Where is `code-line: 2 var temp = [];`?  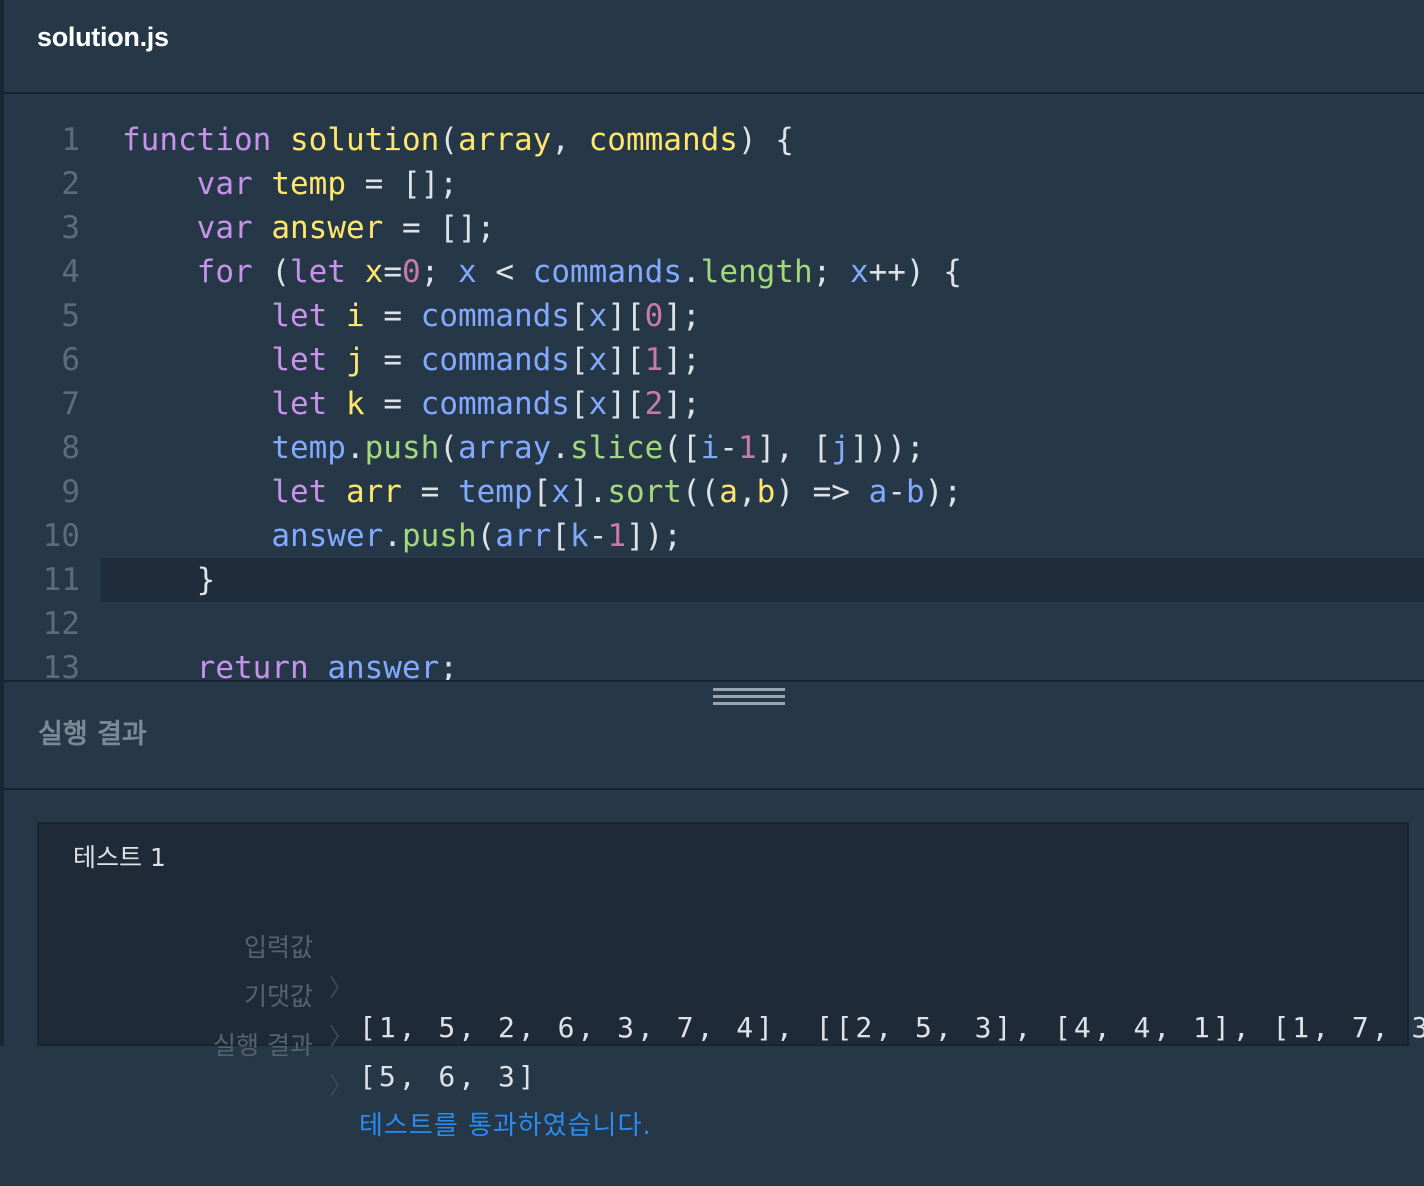 code-line: 2 var temp = []; is located at coordinates (714, 184).